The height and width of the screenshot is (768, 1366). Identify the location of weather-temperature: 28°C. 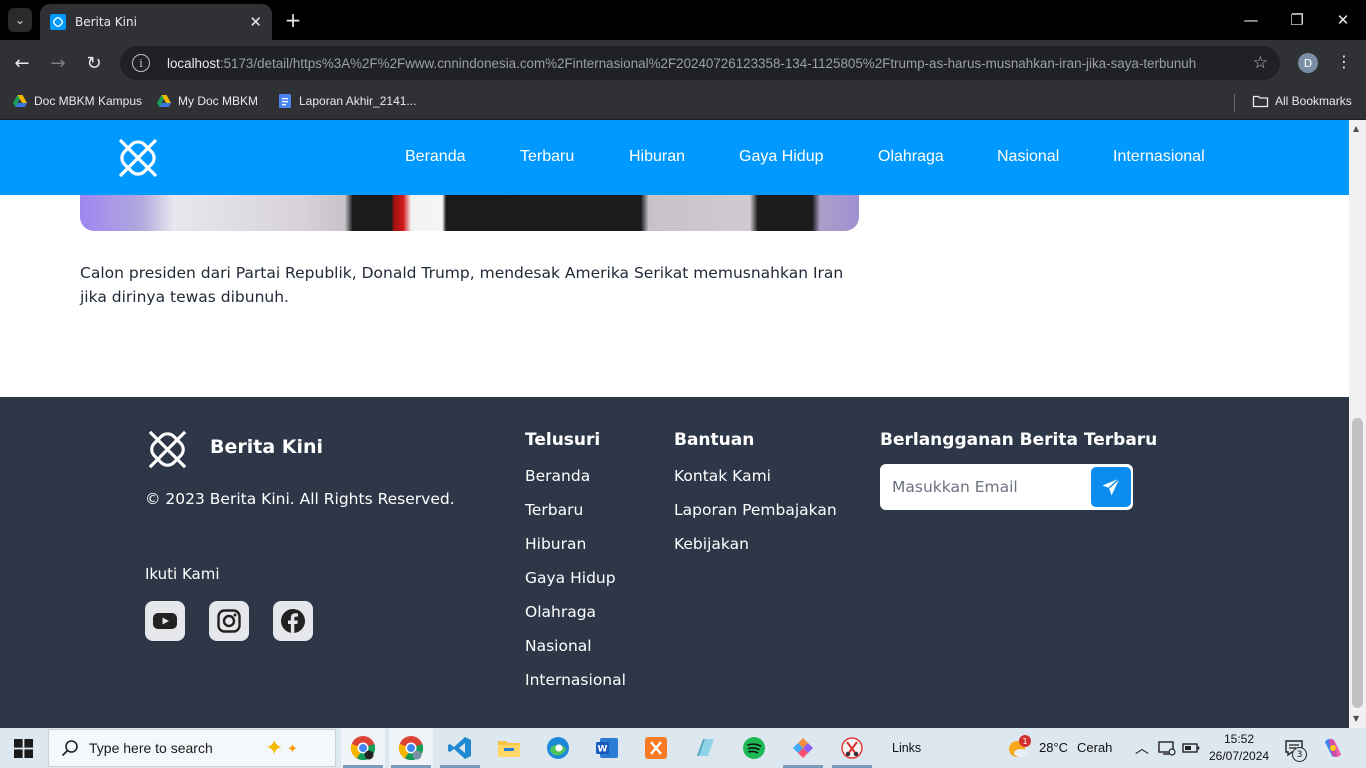
(1053, 747).